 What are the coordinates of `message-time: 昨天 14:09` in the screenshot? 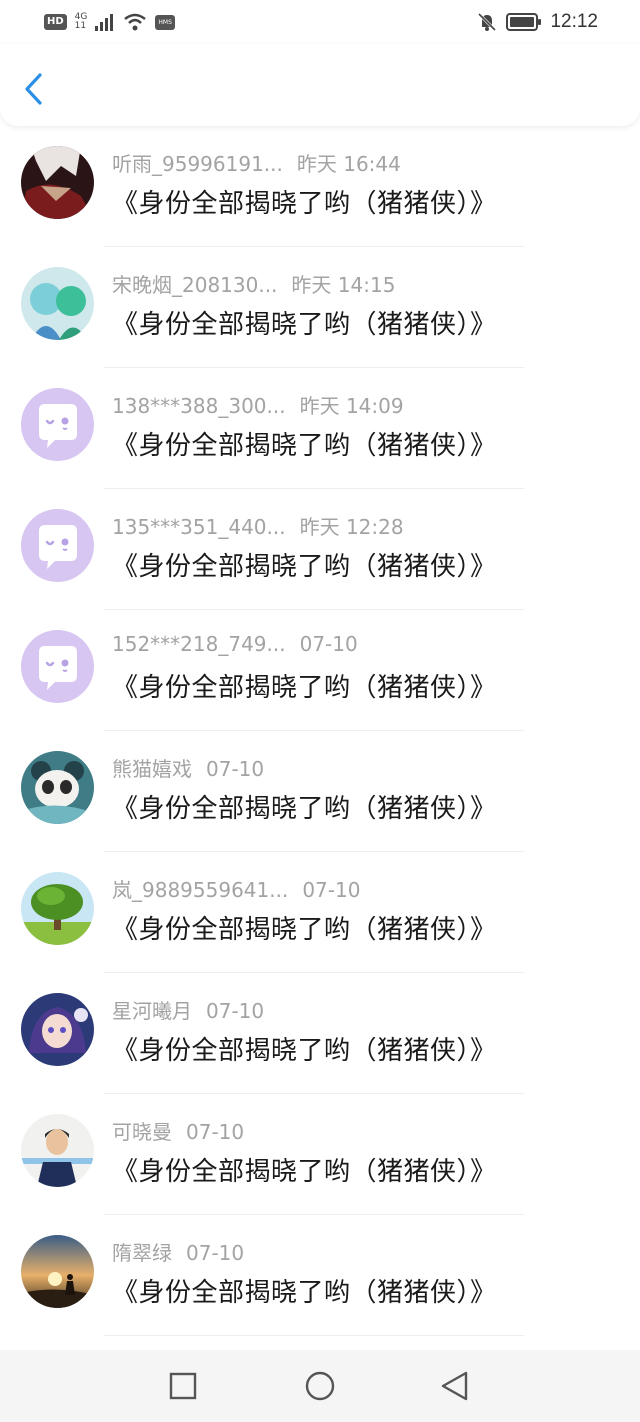 It's located at (351, 406).